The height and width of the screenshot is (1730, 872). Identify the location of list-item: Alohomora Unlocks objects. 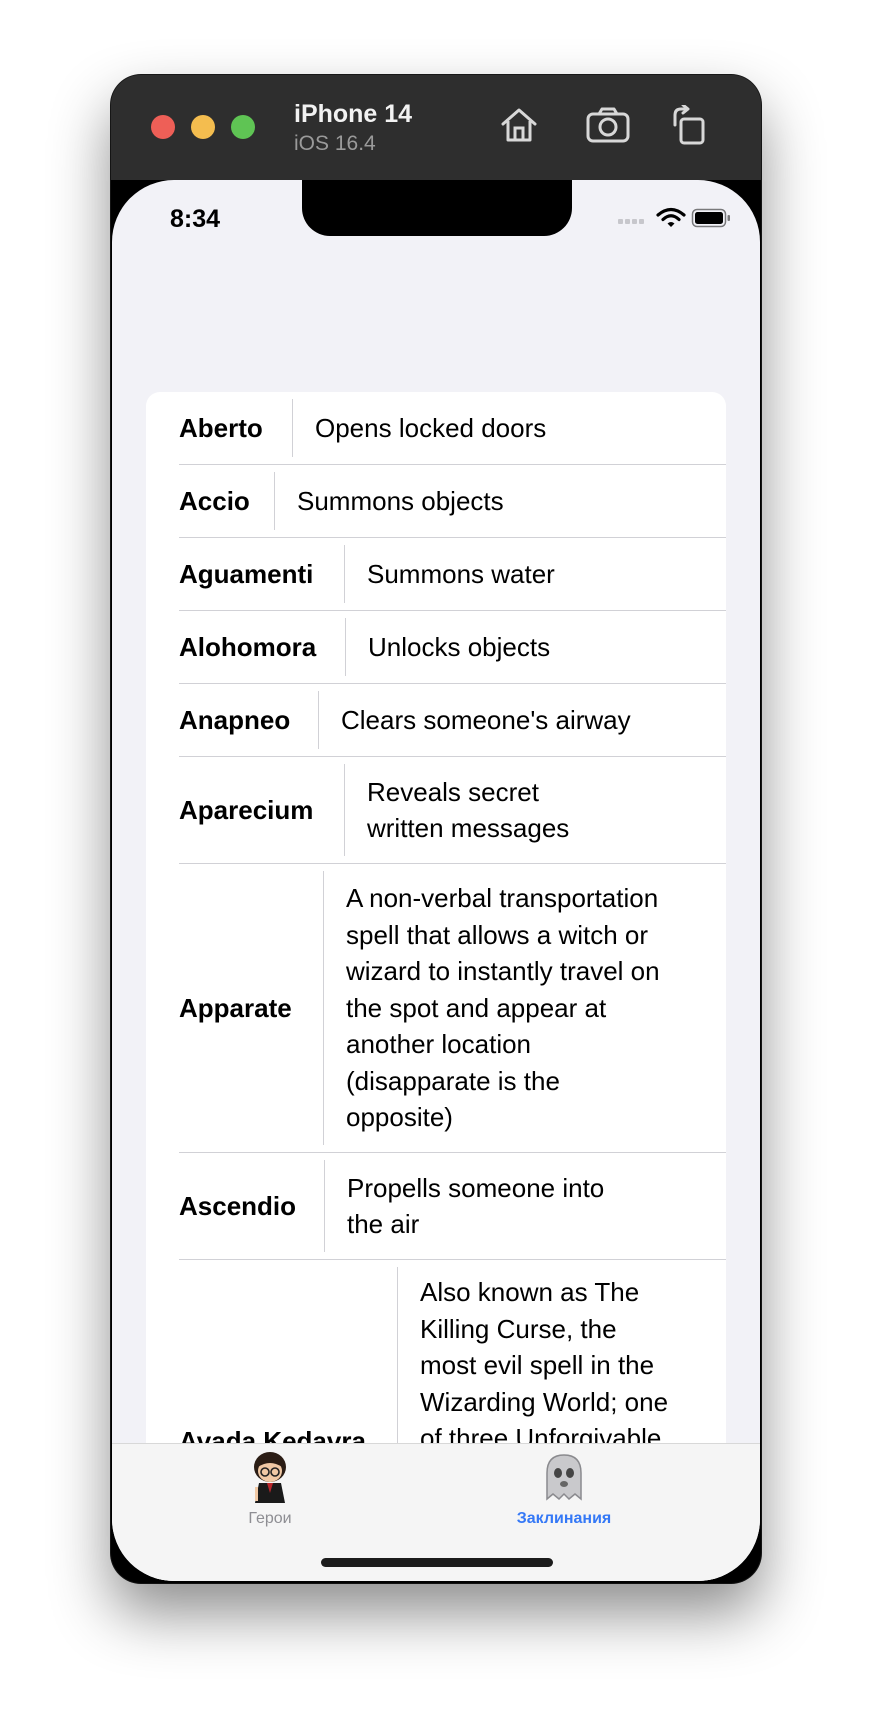
(452, 647).